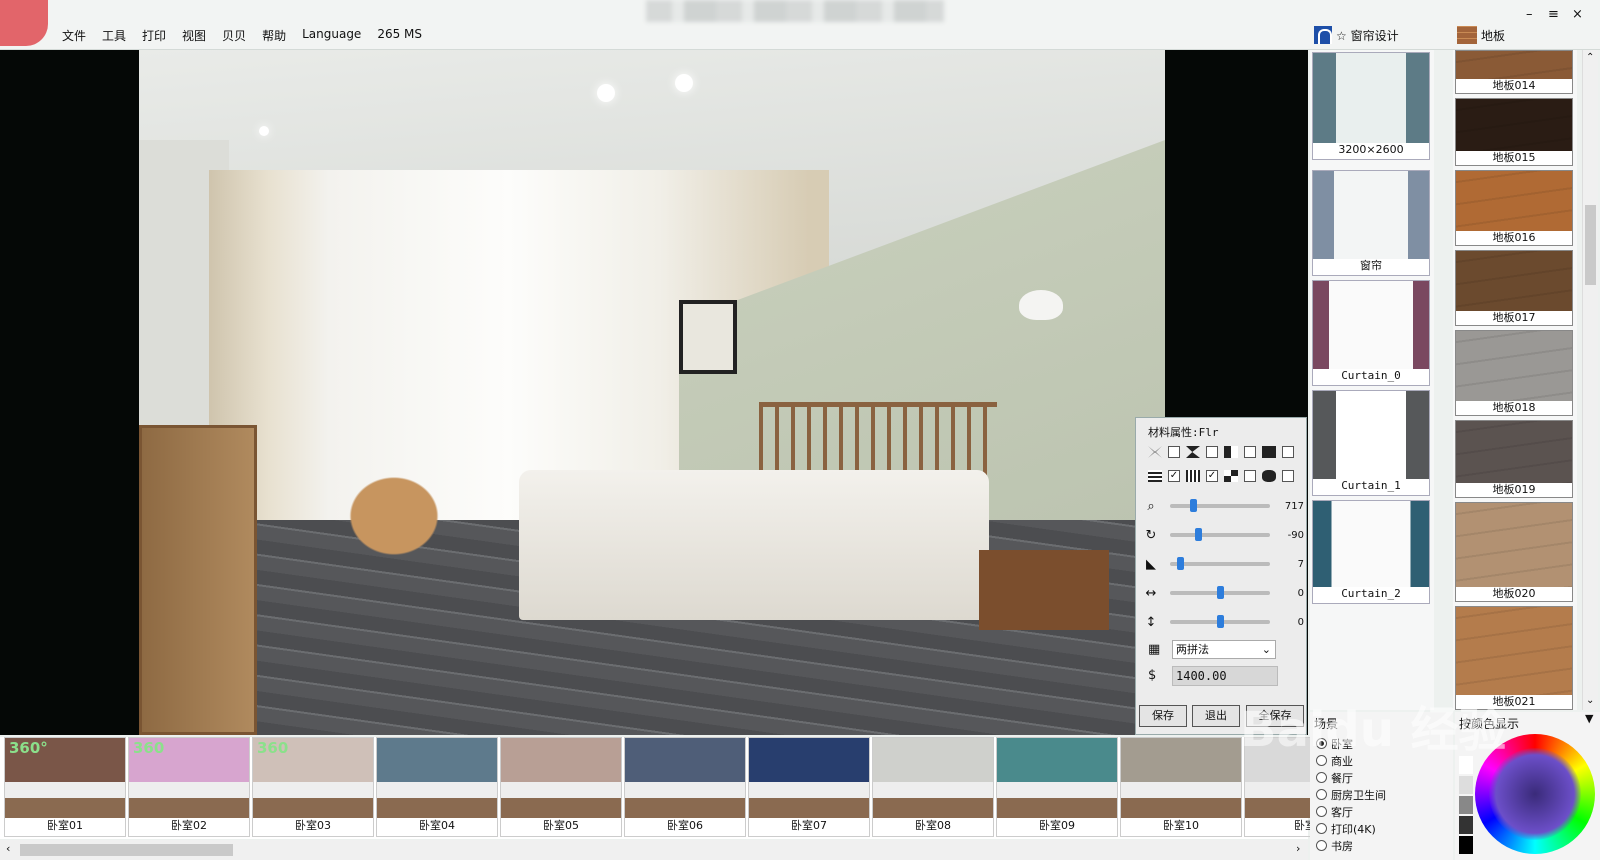 The height and width of the screenshot is (860, 1600). Describe the element at coordinates (1381, 828) in the screenshot. I see `scene-option: 打印(4K)` at that location.